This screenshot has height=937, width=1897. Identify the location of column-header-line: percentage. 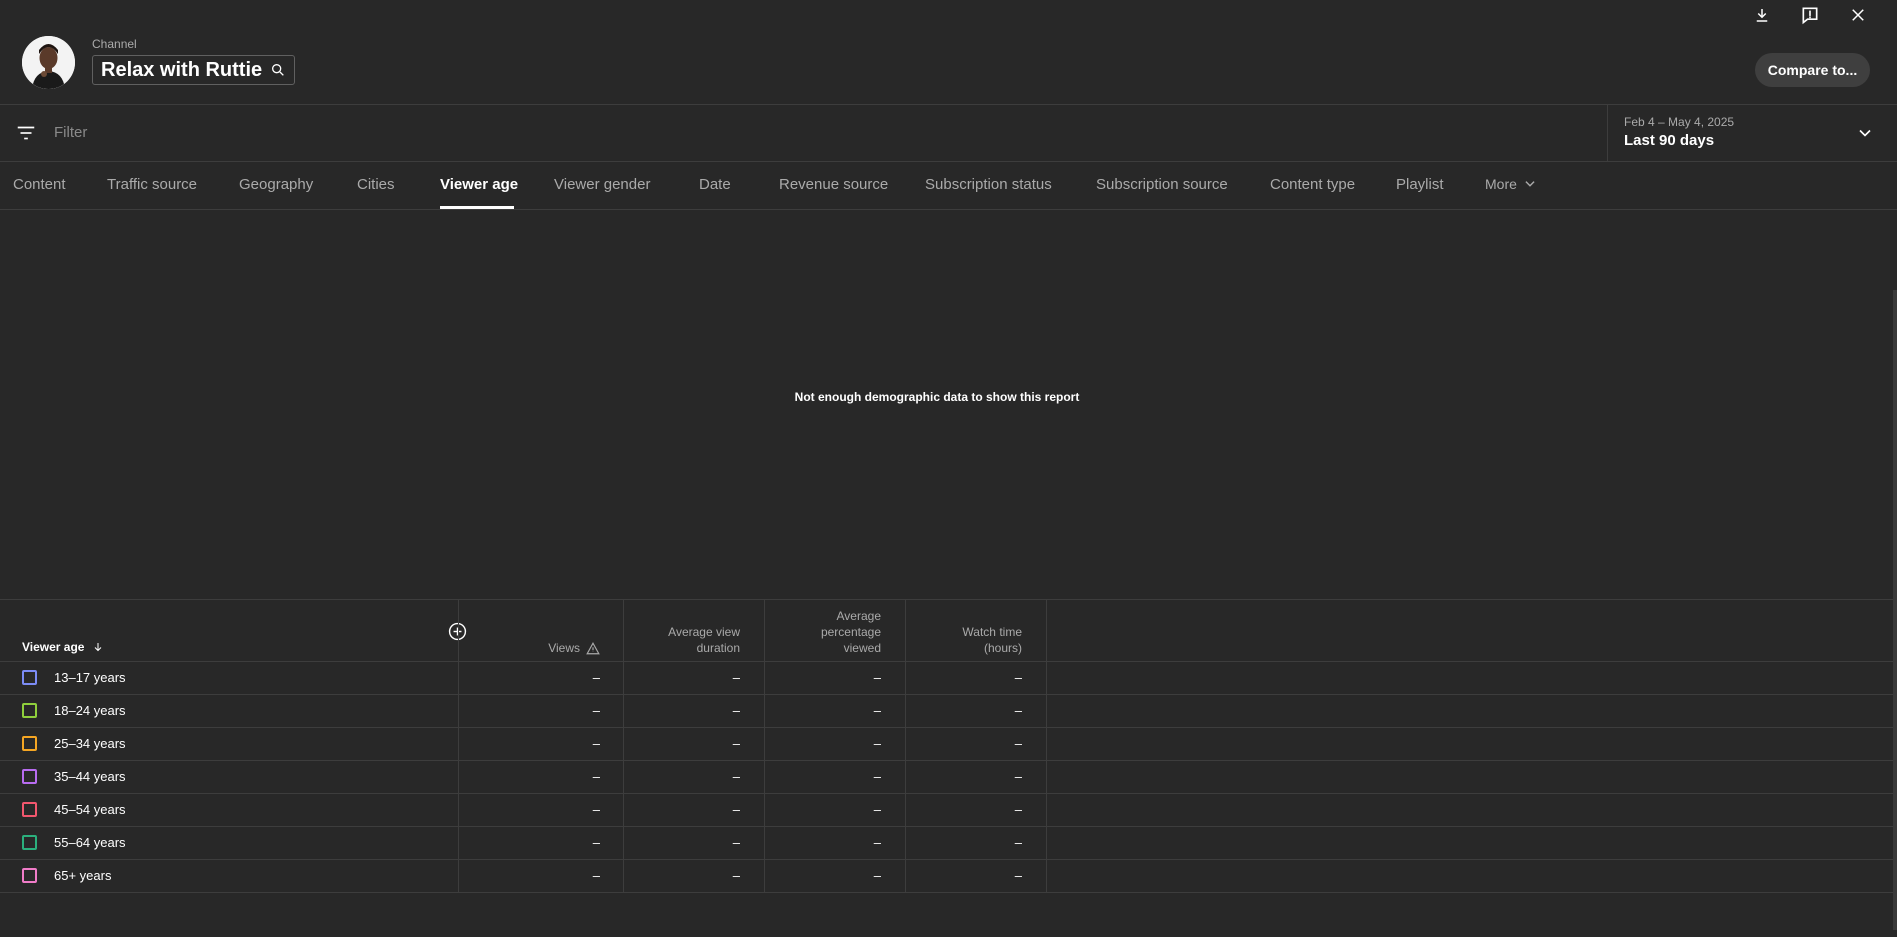
(850, 632).